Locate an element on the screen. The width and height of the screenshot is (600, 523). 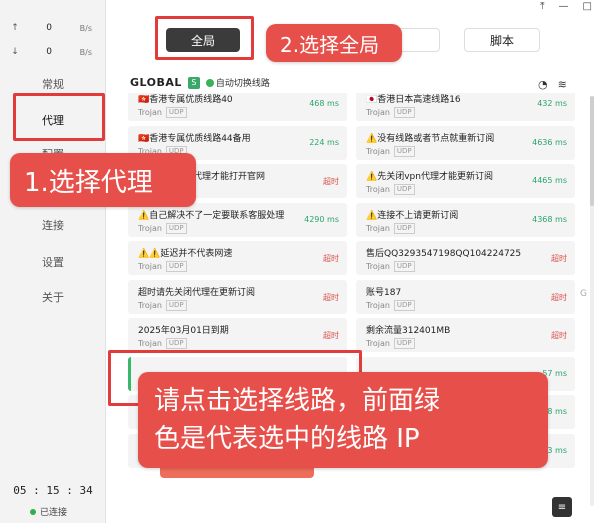
proxy-node-card: 超时请先关闭代理在更新订阅 Trojan UDP 超时 is located at coordinates (237, 296).